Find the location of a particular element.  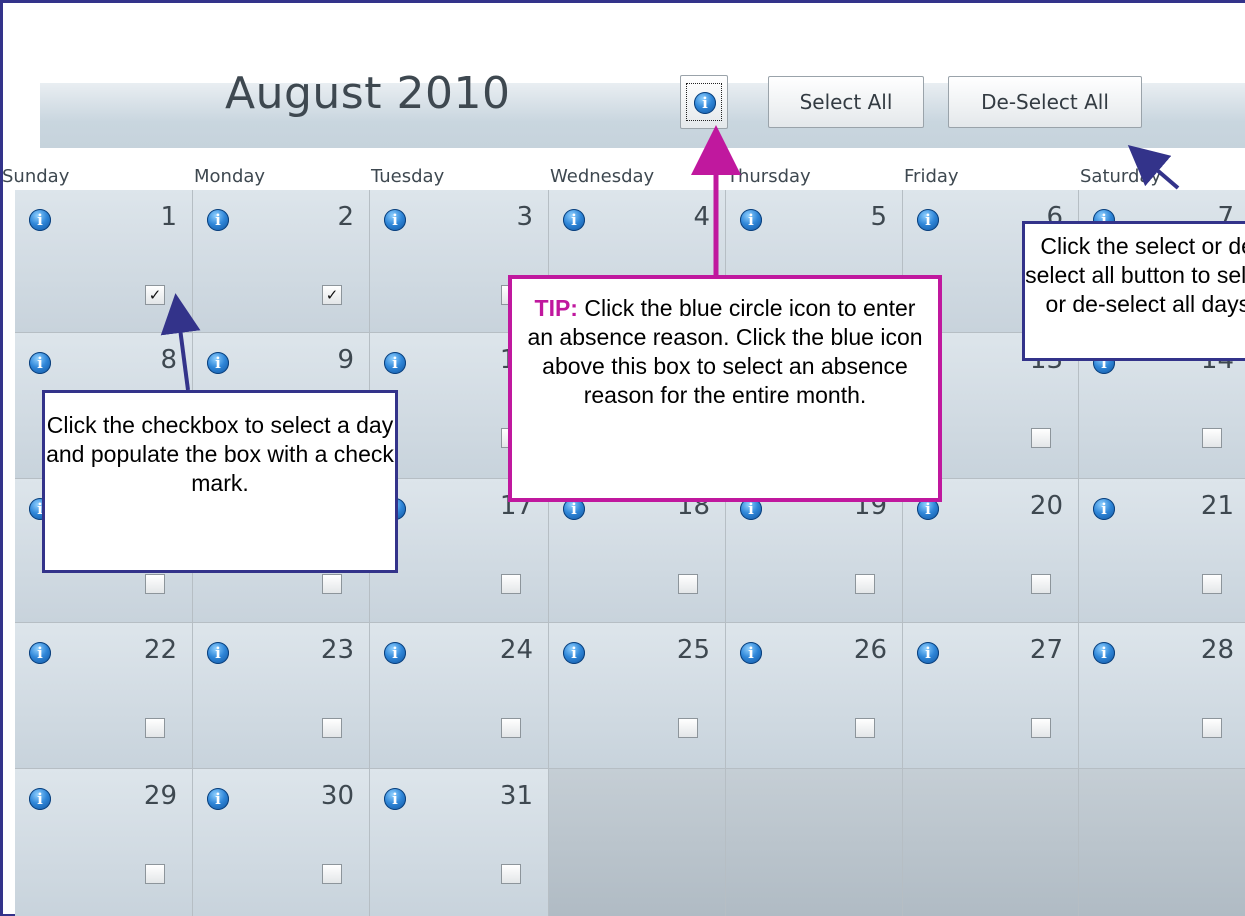

weekday-sunday: Sunday is located at coordinates (36, 176).